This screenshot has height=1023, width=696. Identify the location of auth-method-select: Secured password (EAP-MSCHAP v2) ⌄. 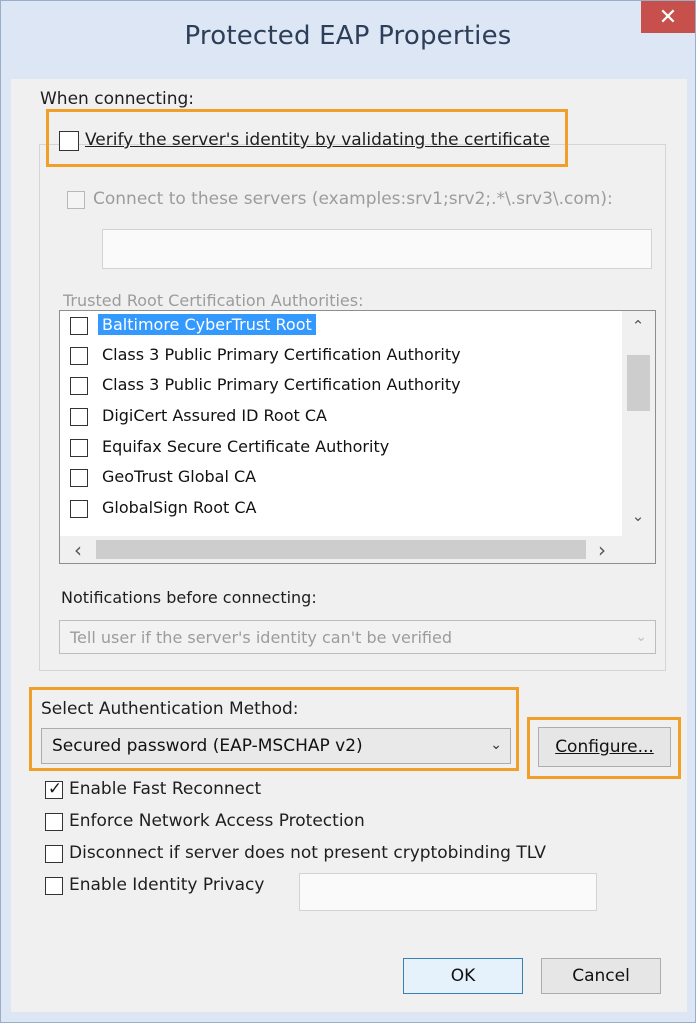
(276, 746).